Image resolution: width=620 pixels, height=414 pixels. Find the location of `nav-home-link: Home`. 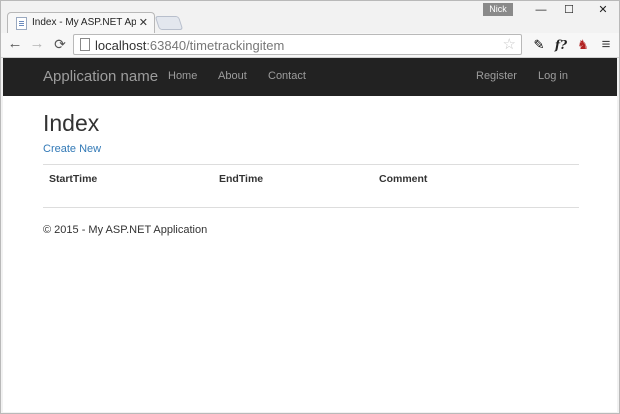

nav-home-link: Home is located at coordinates (182, 76).